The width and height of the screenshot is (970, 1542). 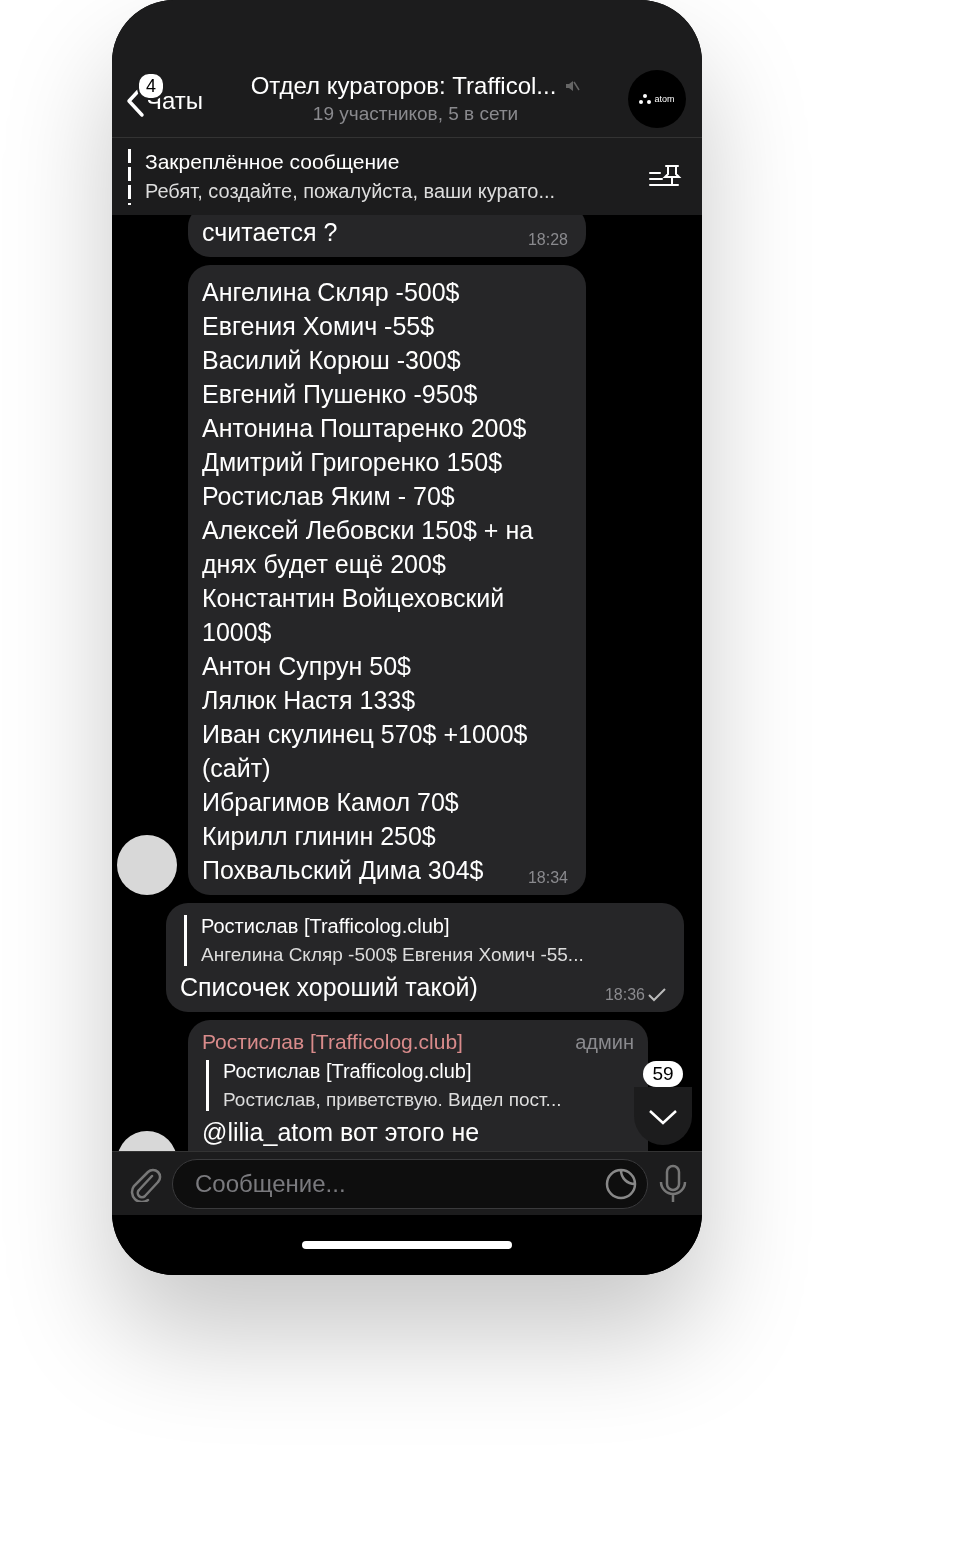 I want to click on sticker-icon, so click(x=621, y=1183).